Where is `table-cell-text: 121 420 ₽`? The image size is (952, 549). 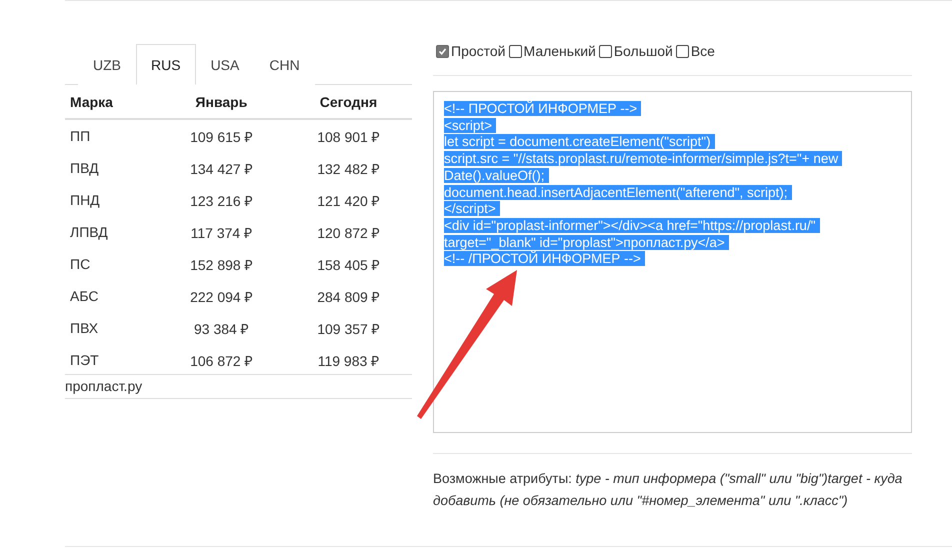
table-cell-text: 121 420 ₽ is located at coordinates (348, 201).